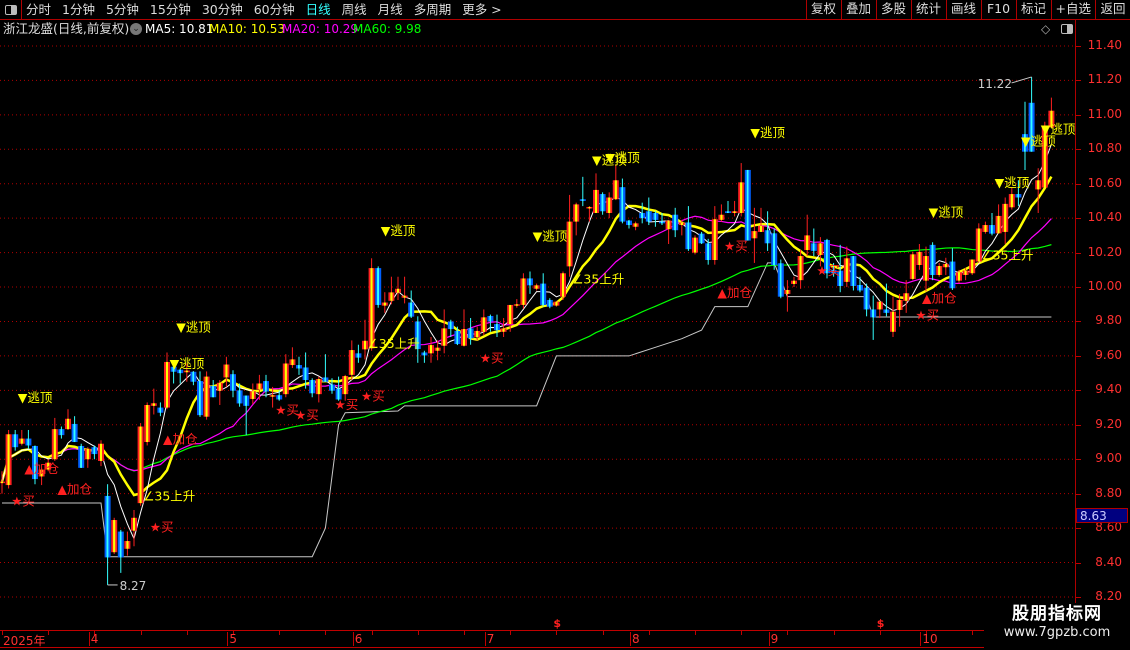 This screenshot has width=1130, height=650. Describe the element at coordinates (1112, 9) in the screenshot. I see `toolbar-button: 返回` at that location.